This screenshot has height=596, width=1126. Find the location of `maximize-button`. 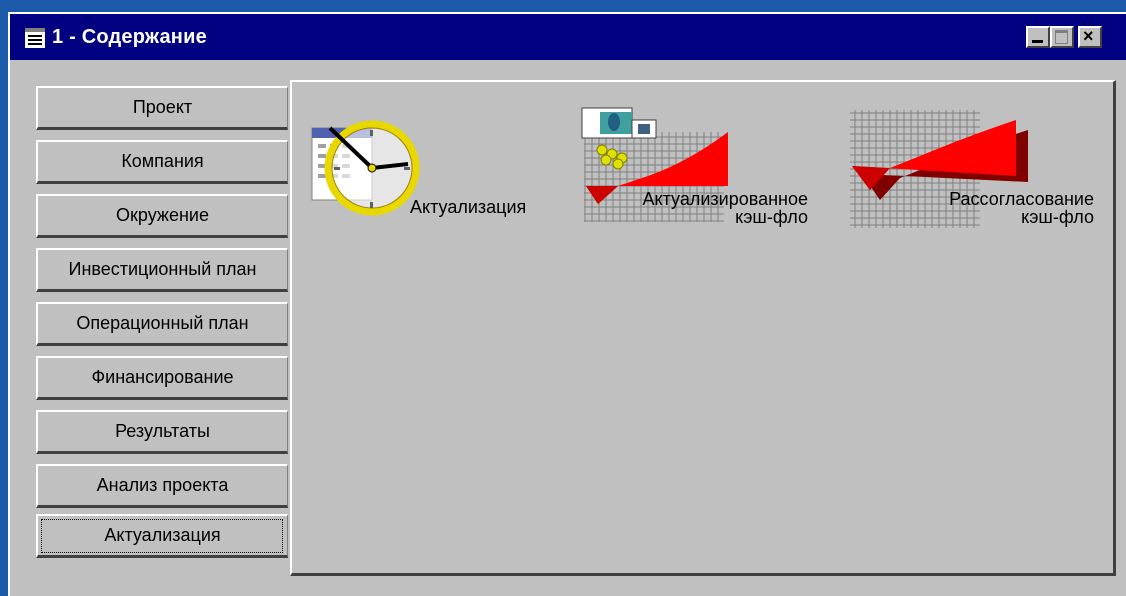

maximize-button is located at coordinates (1062, 37).